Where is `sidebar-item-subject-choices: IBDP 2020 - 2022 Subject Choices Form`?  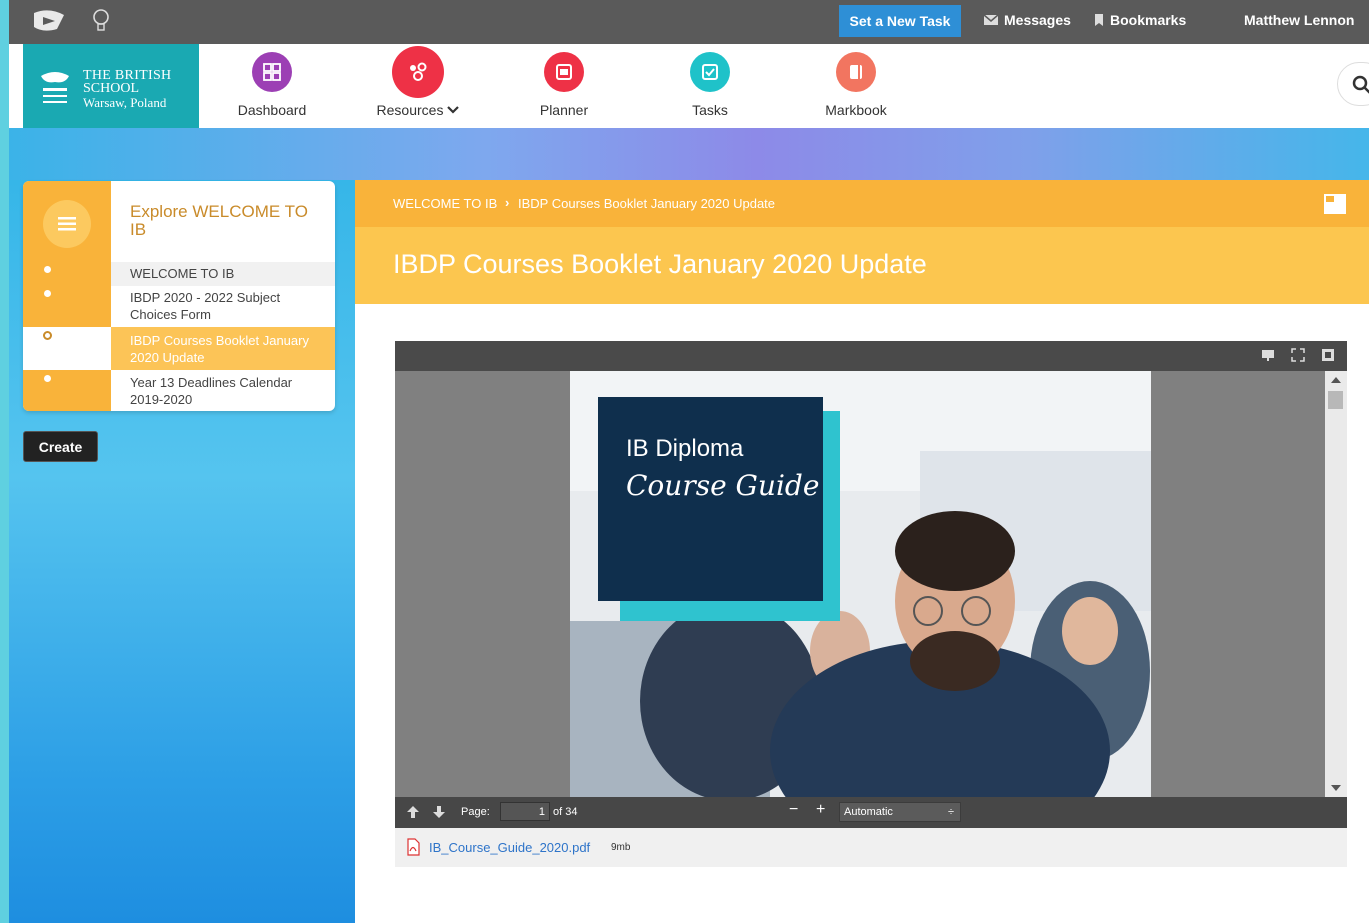
sidebar-item-subject-choices: IBDP 2020 - 2022 Subject Choices Form is located at coordinates (179, 308).